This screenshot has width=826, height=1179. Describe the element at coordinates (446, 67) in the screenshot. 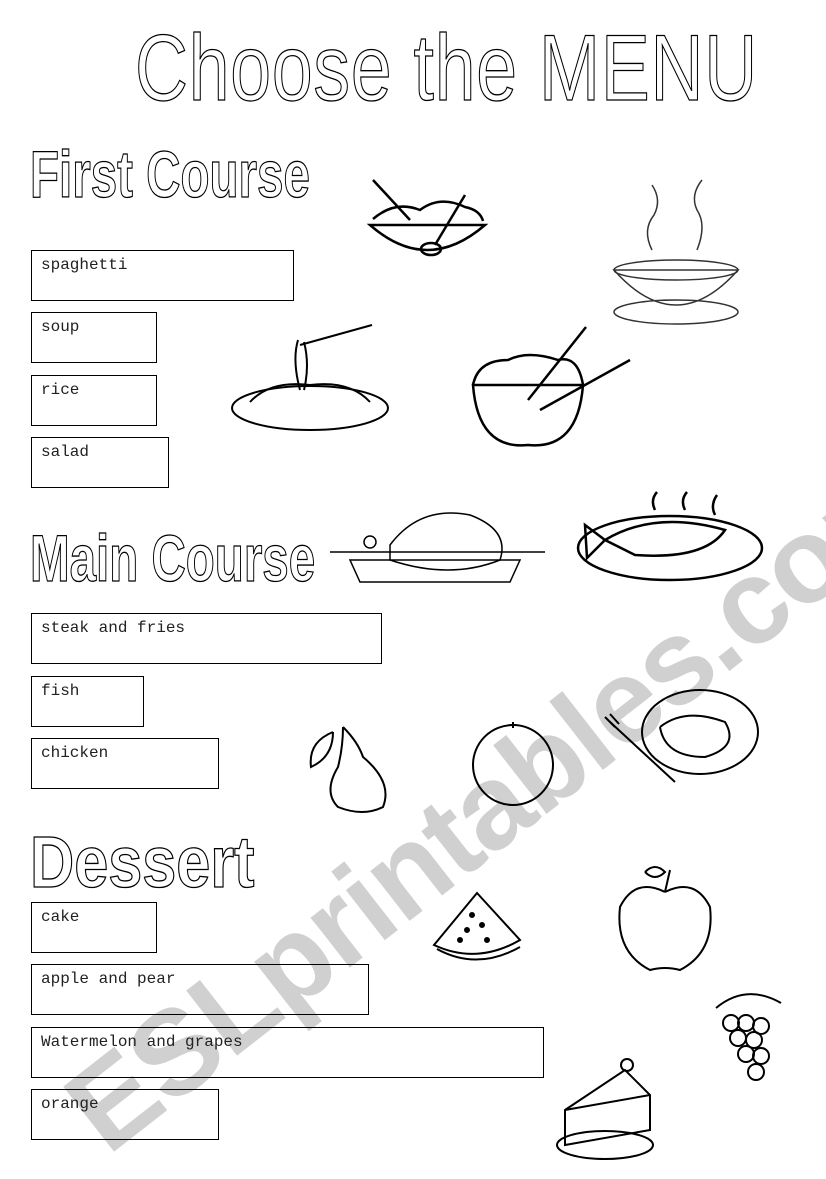

I see `page-title: Choose the MENU` at that location.